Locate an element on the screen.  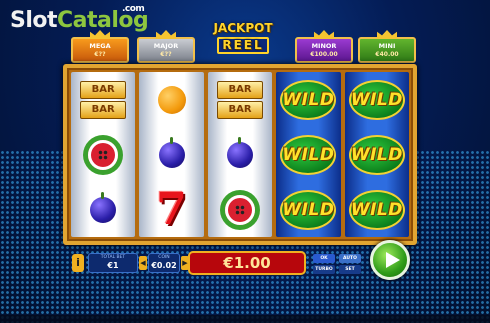
jackpot-value: €100.00 is located at coordinates (324, 54).